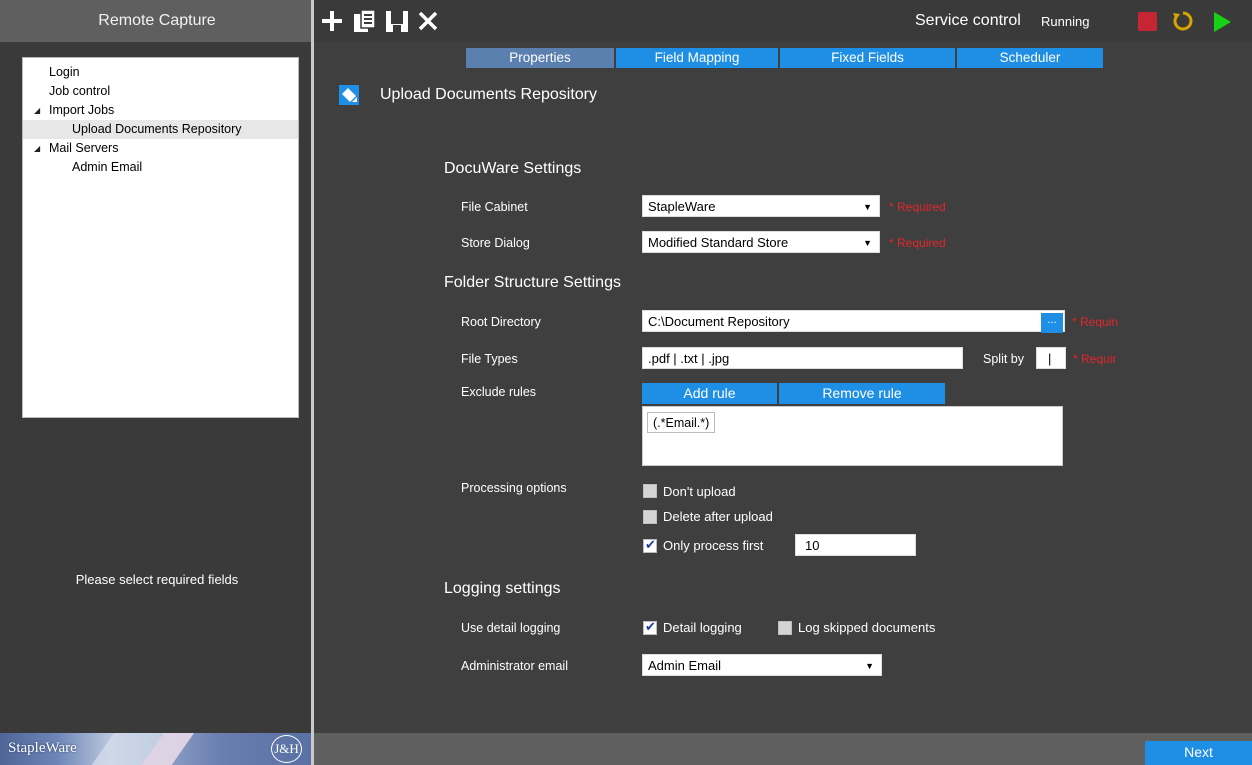  I want to click on store-dialog-value: Modified Standard Store, so click(718, 242).